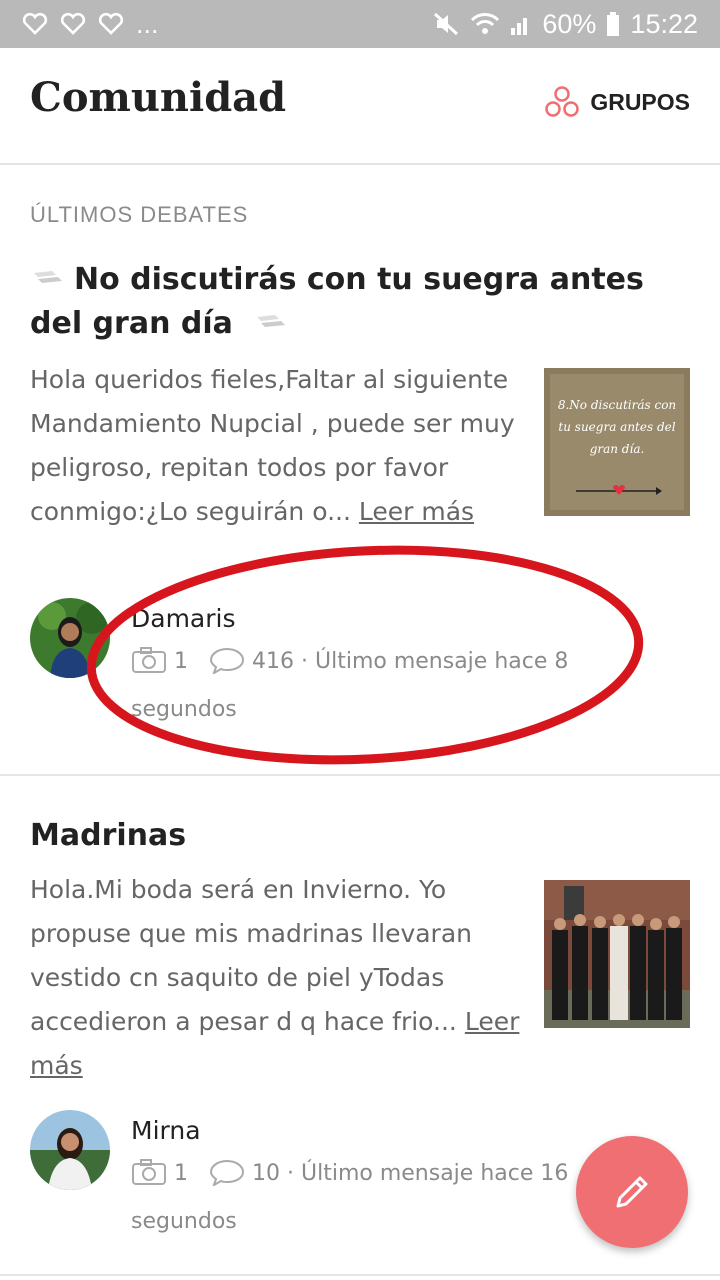 The width and height of the screenshot is (720, 1280). Describe the element at coordinates (360, 24) in the screenshot. I see `status-bar: ... 60% 15:22` at that location.